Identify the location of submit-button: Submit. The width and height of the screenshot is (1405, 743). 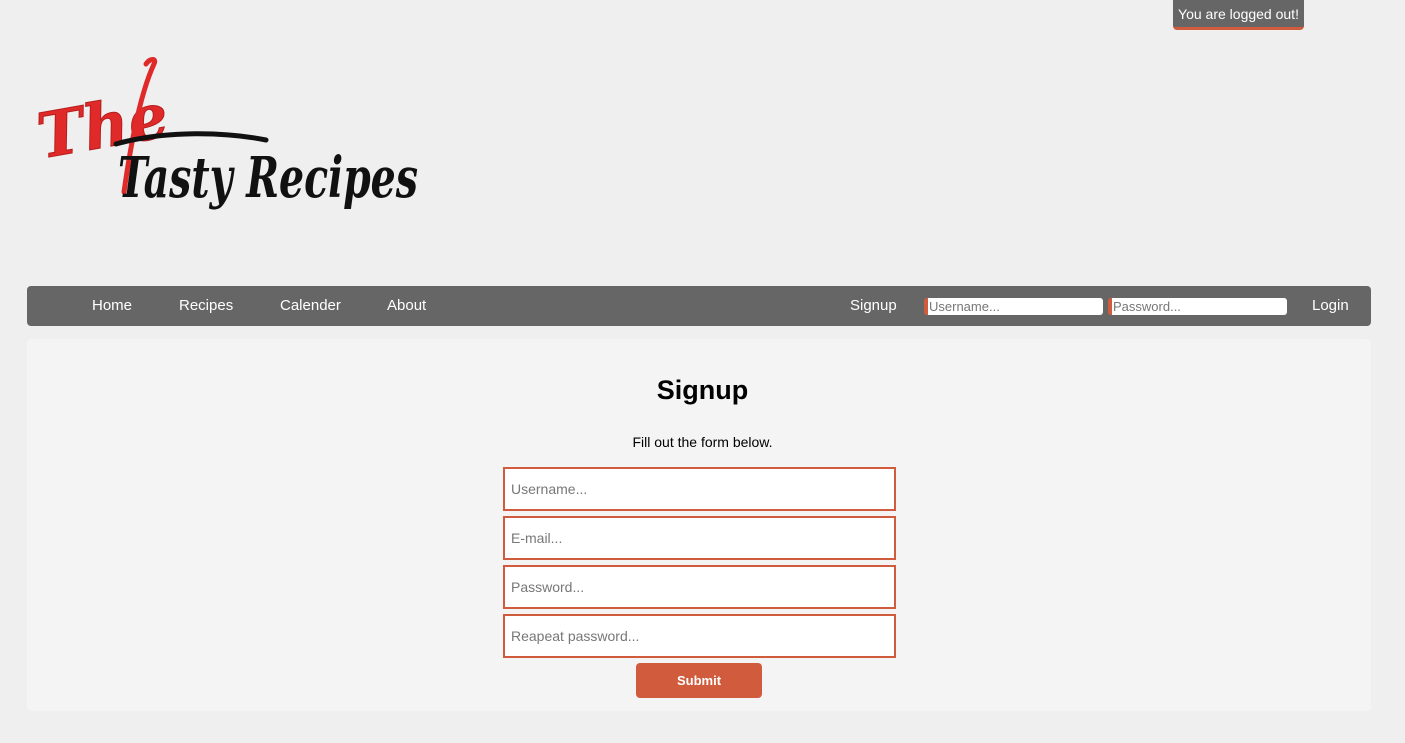
(699, 680).